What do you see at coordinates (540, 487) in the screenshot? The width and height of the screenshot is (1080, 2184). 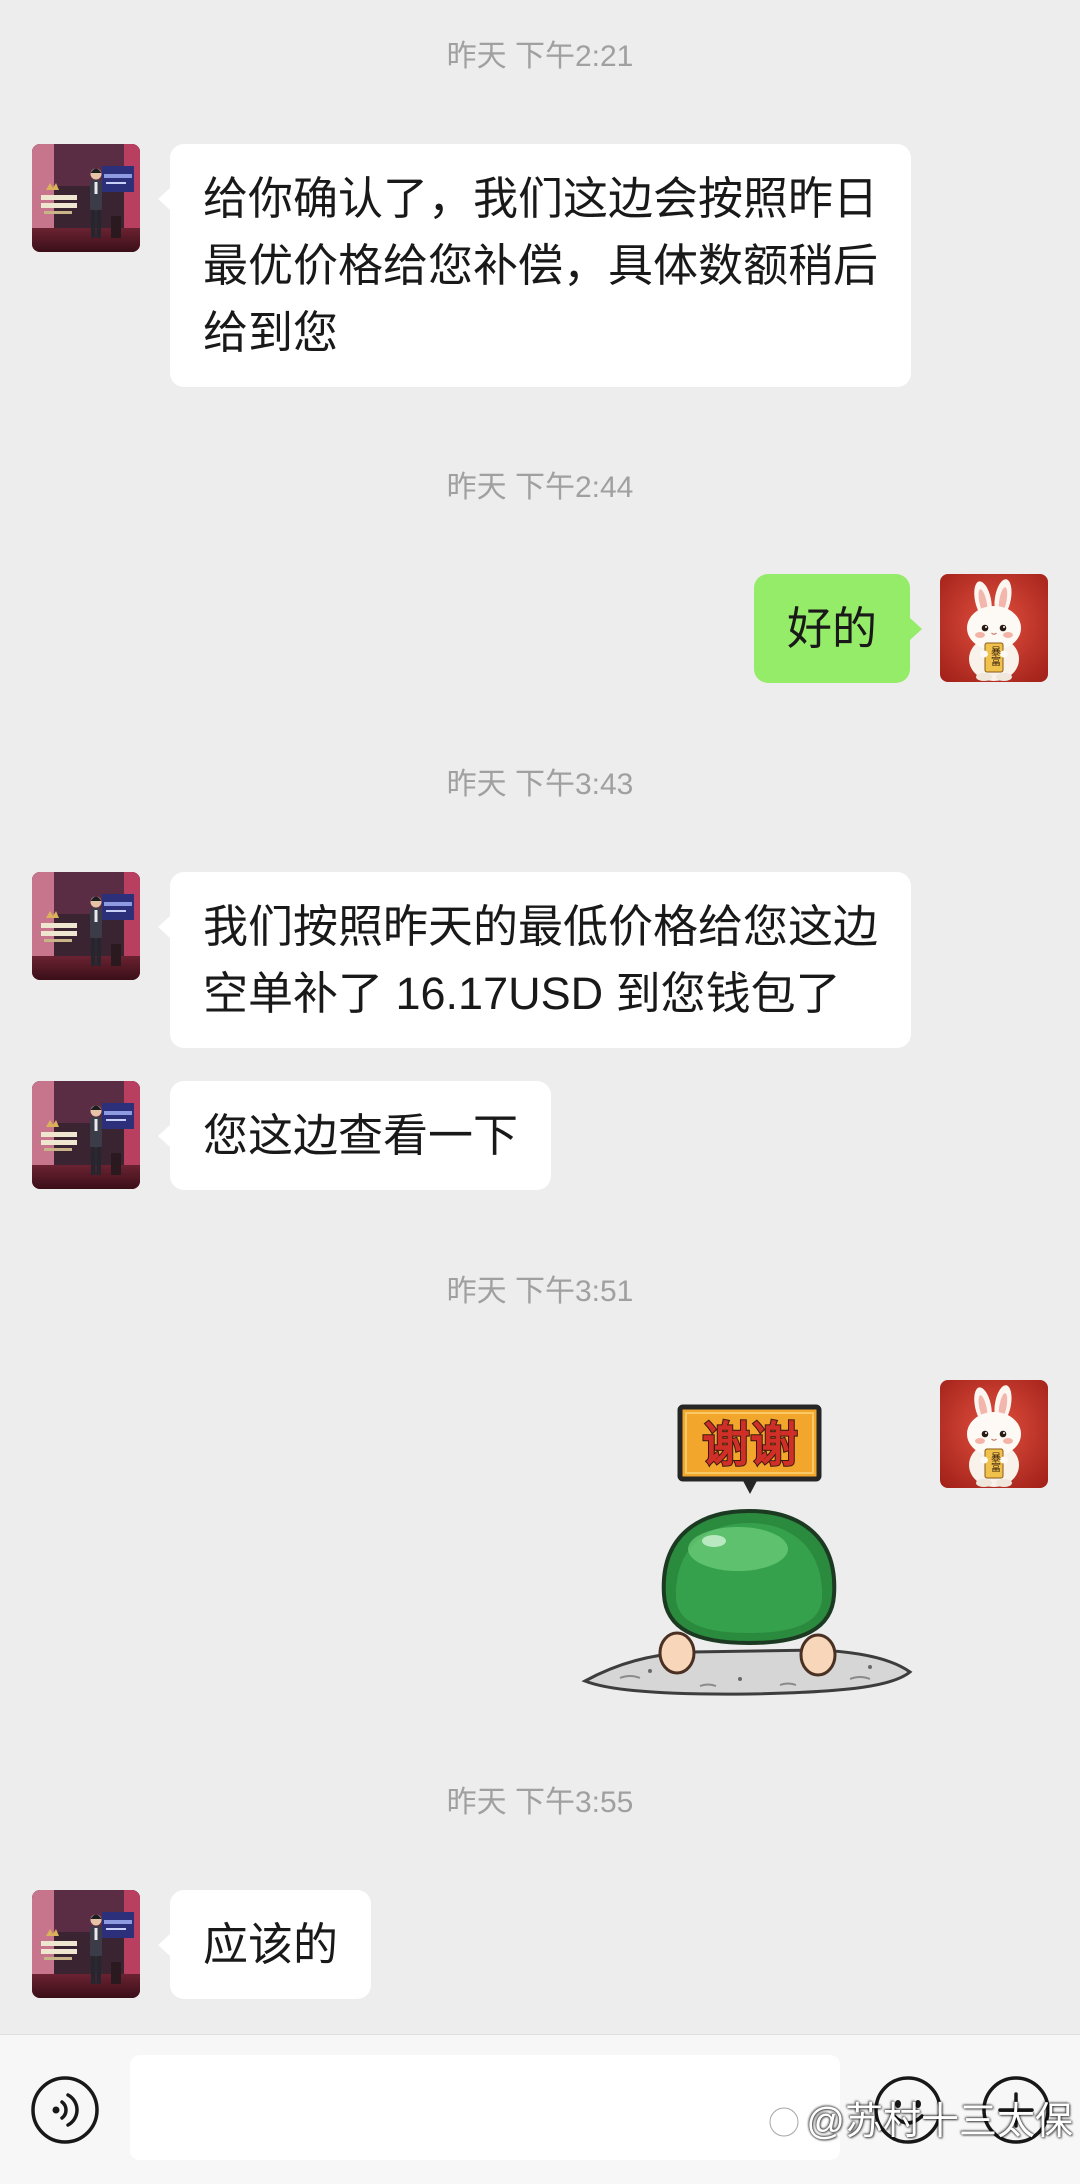 I see `timestamp: 昨天 下午2:44` at bounding box center [540, 487].